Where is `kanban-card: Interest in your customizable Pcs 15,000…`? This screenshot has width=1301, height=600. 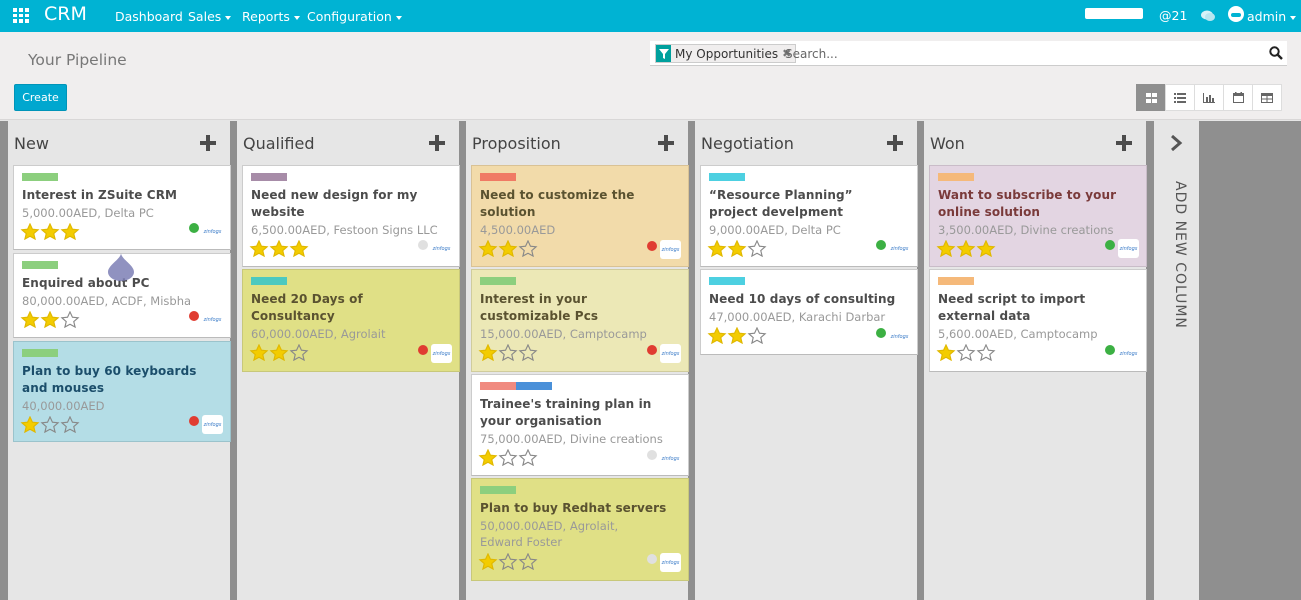
kanban-card: Interest in your customizable Pcs 15,000… is located at coordinates (580, 320).